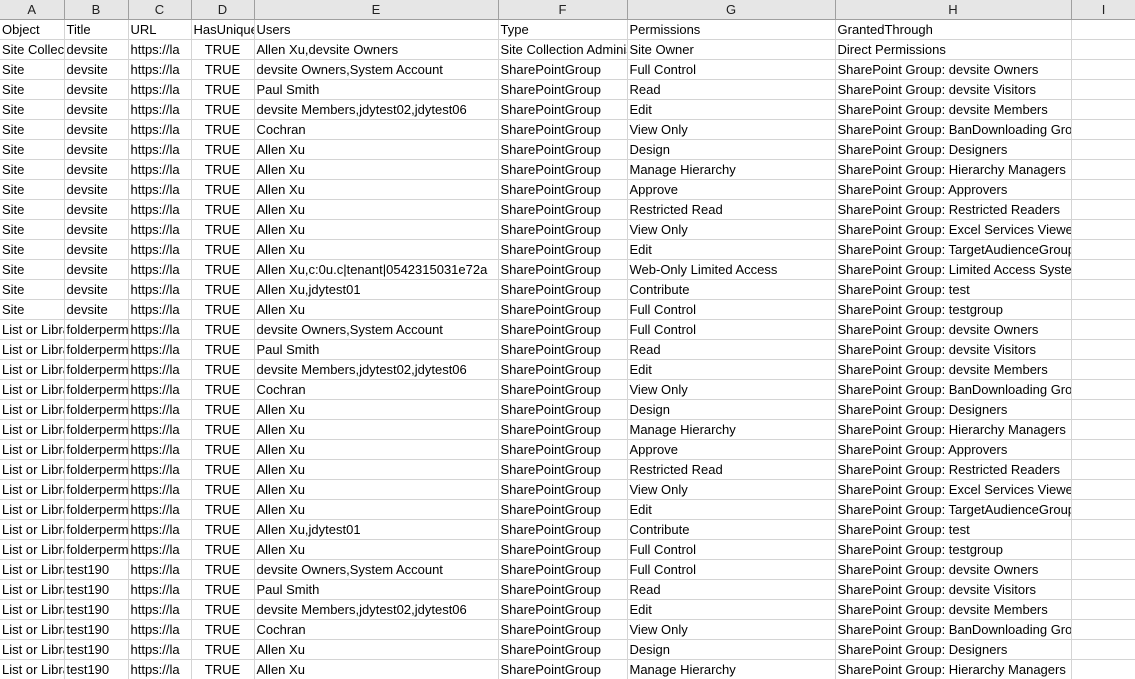 The width and height of the screenshot is (1135, 679). Describe the element at coordinates (953, 569) in the screenshot. I see `cell: SharePoint Group: devsite Owners` at that location.